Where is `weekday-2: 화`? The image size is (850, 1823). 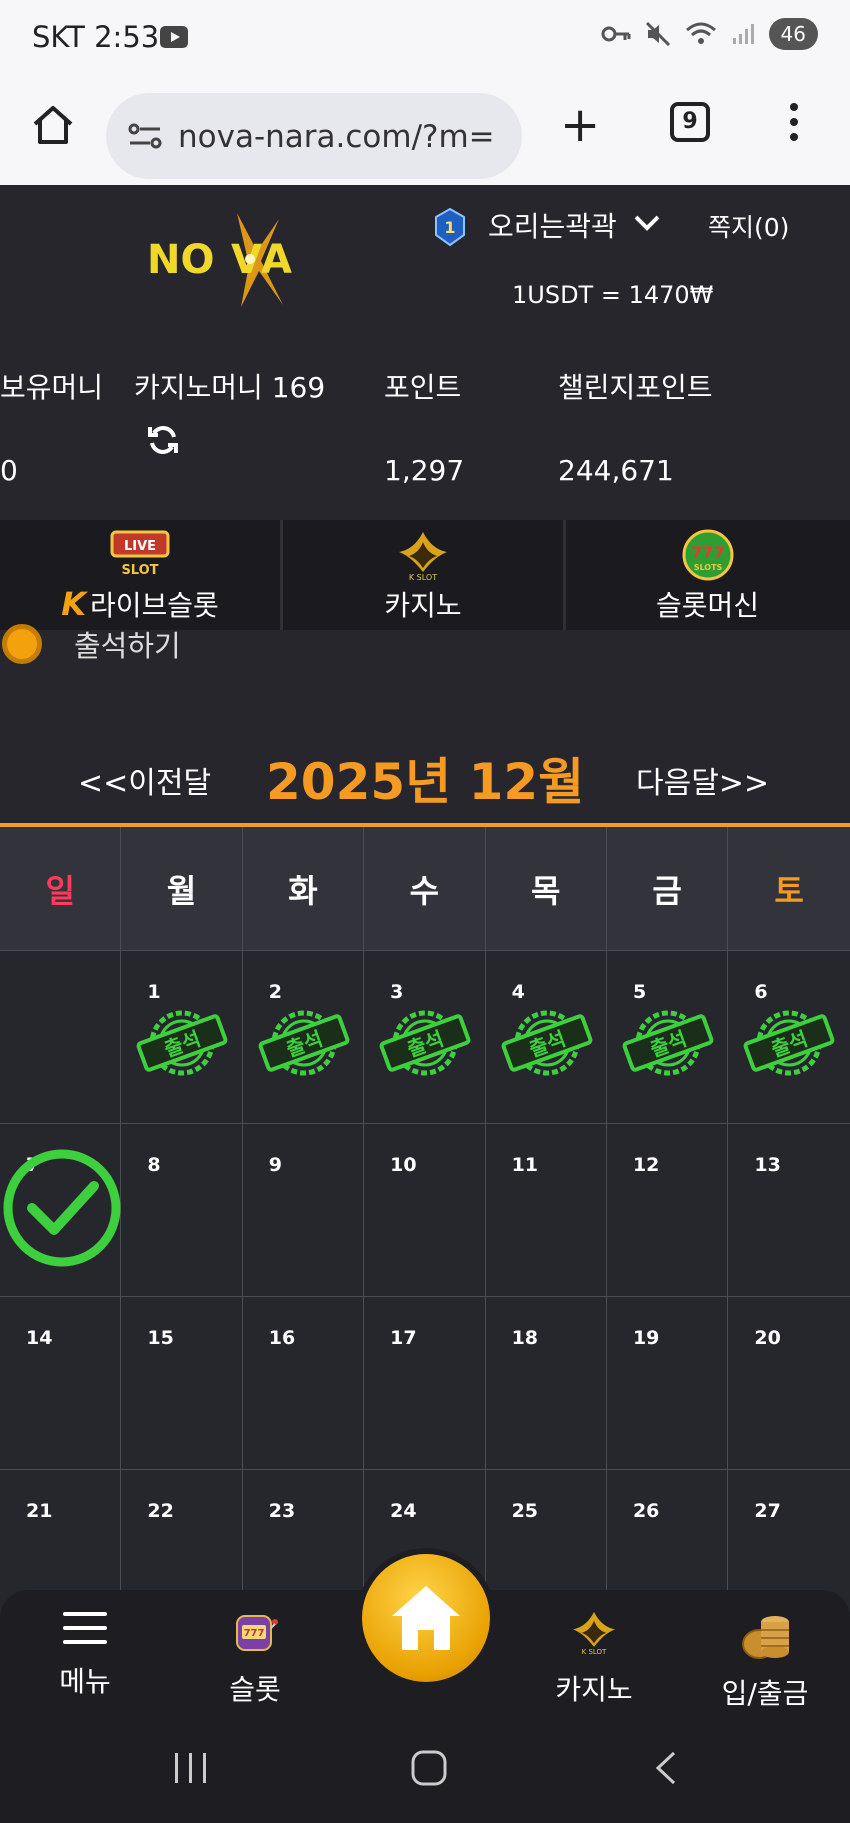 weekday-2: 화 is located at coordinates (303, 889).